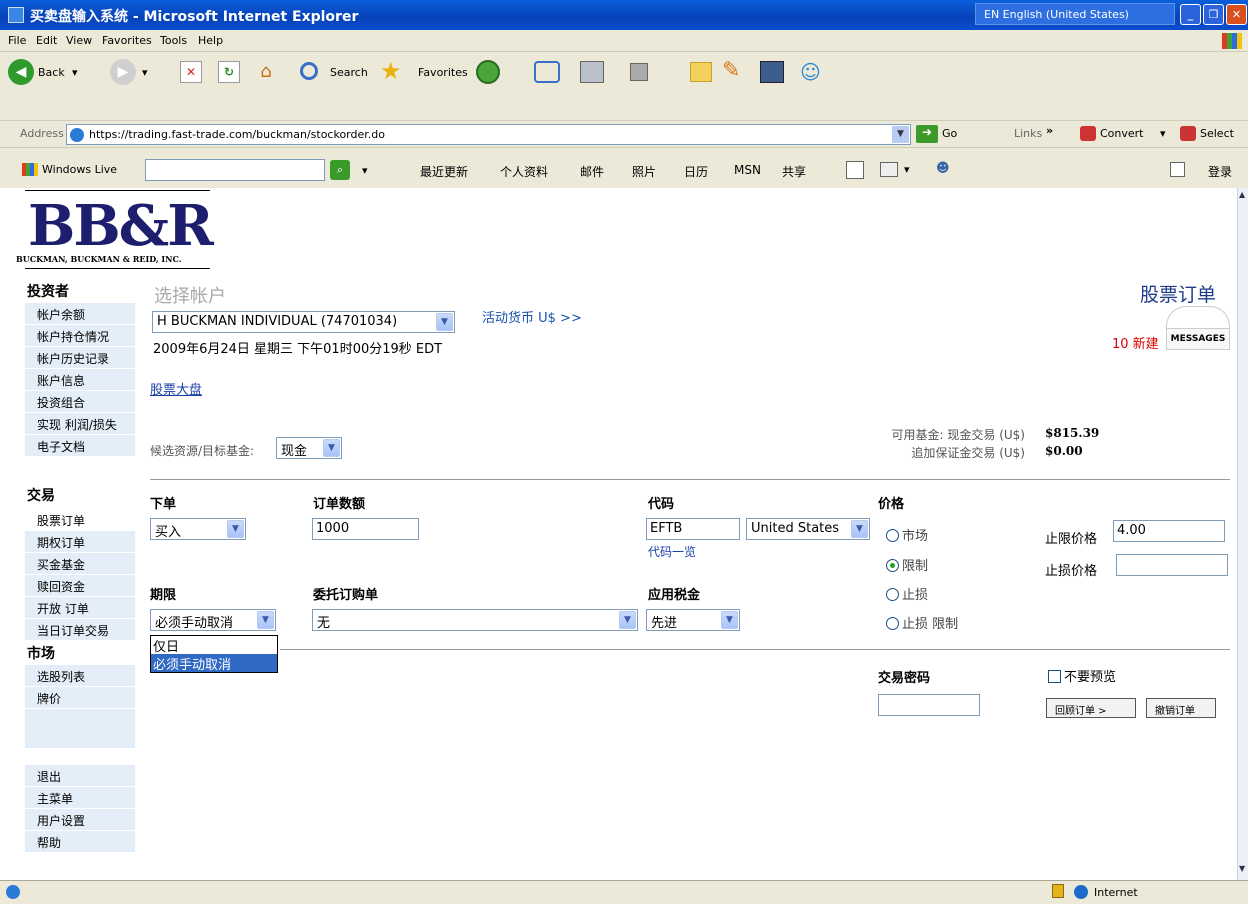  What do you see at coordinates (444, 322) in the screenshot?
I see `account-dropdown-icon: ▼` at bounding box center [444, 322].